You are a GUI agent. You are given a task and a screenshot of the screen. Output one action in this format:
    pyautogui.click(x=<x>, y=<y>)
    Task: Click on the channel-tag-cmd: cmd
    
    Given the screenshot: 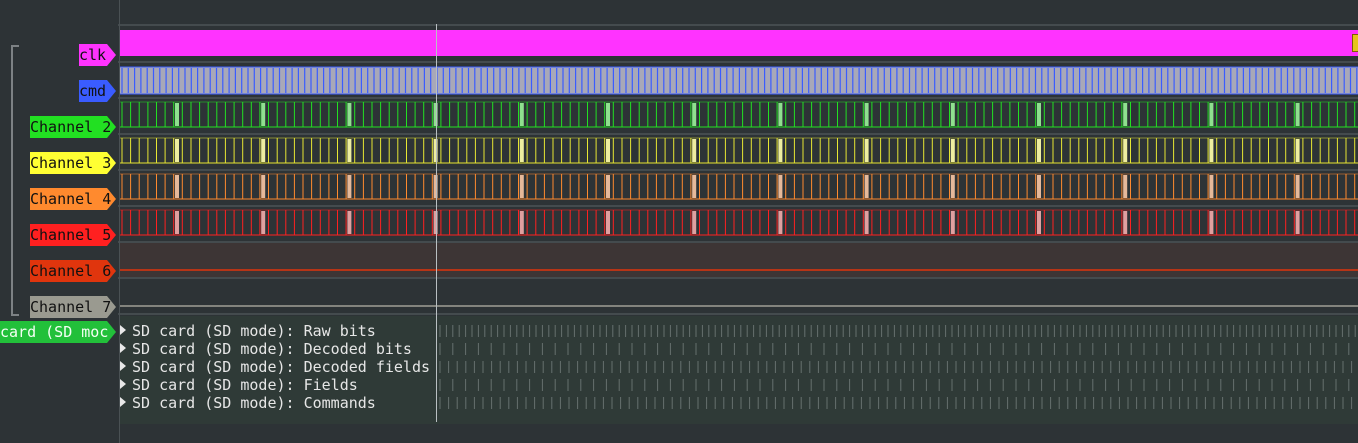 What is the action you would take?
    pyautogui.click(x=97, y=91)
    